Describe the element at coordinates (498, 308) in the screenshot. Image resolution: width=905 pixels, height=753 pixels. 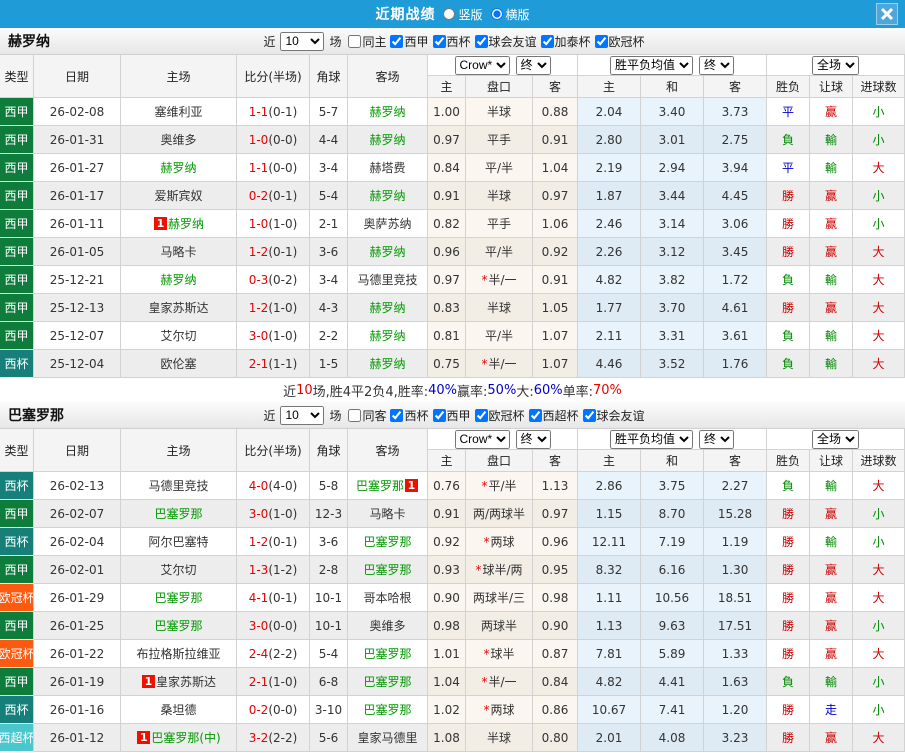
I see `handicap-text: 半球` at that location.